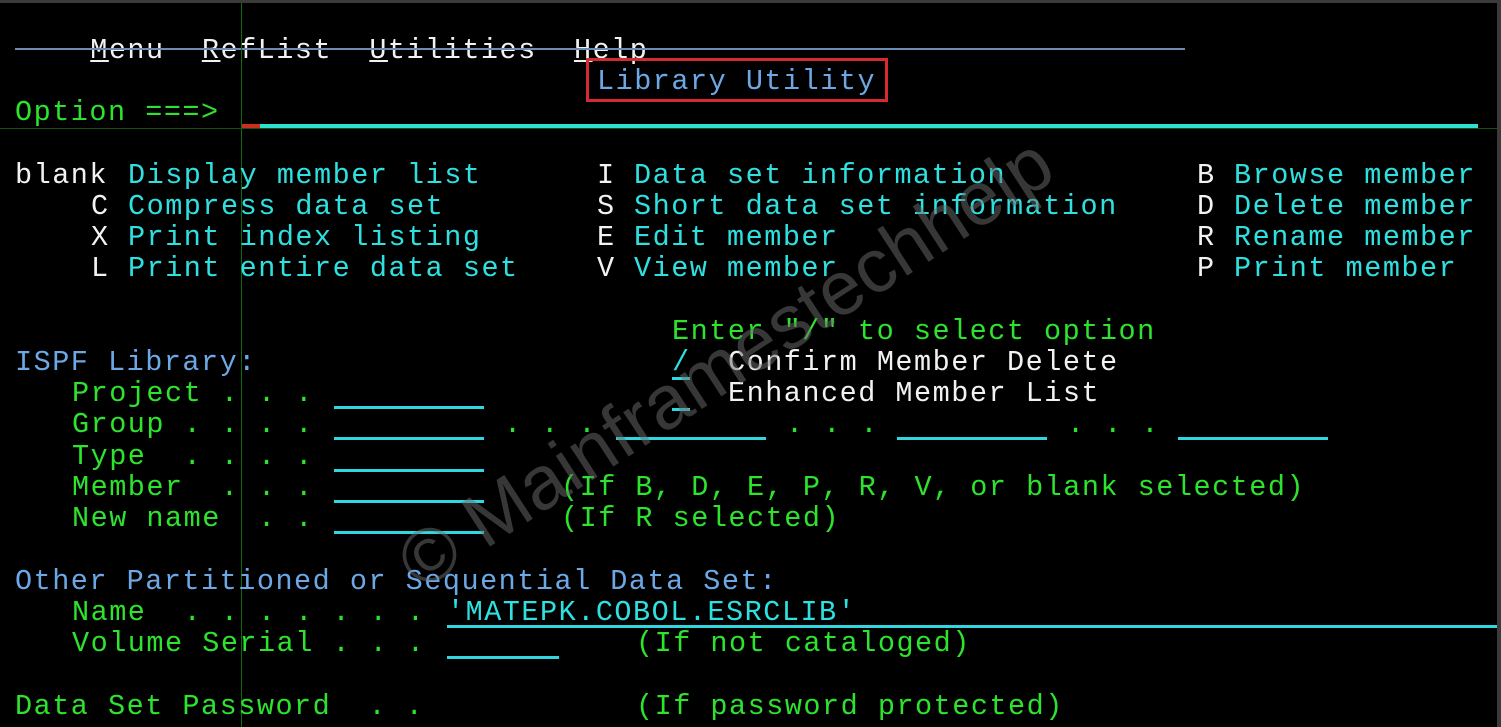 The image size is (1501, 727). What do you see at coordinates (1206, 237) in the screenshot?
I see `option-key-r: R` at bounding box center [1206, 237].